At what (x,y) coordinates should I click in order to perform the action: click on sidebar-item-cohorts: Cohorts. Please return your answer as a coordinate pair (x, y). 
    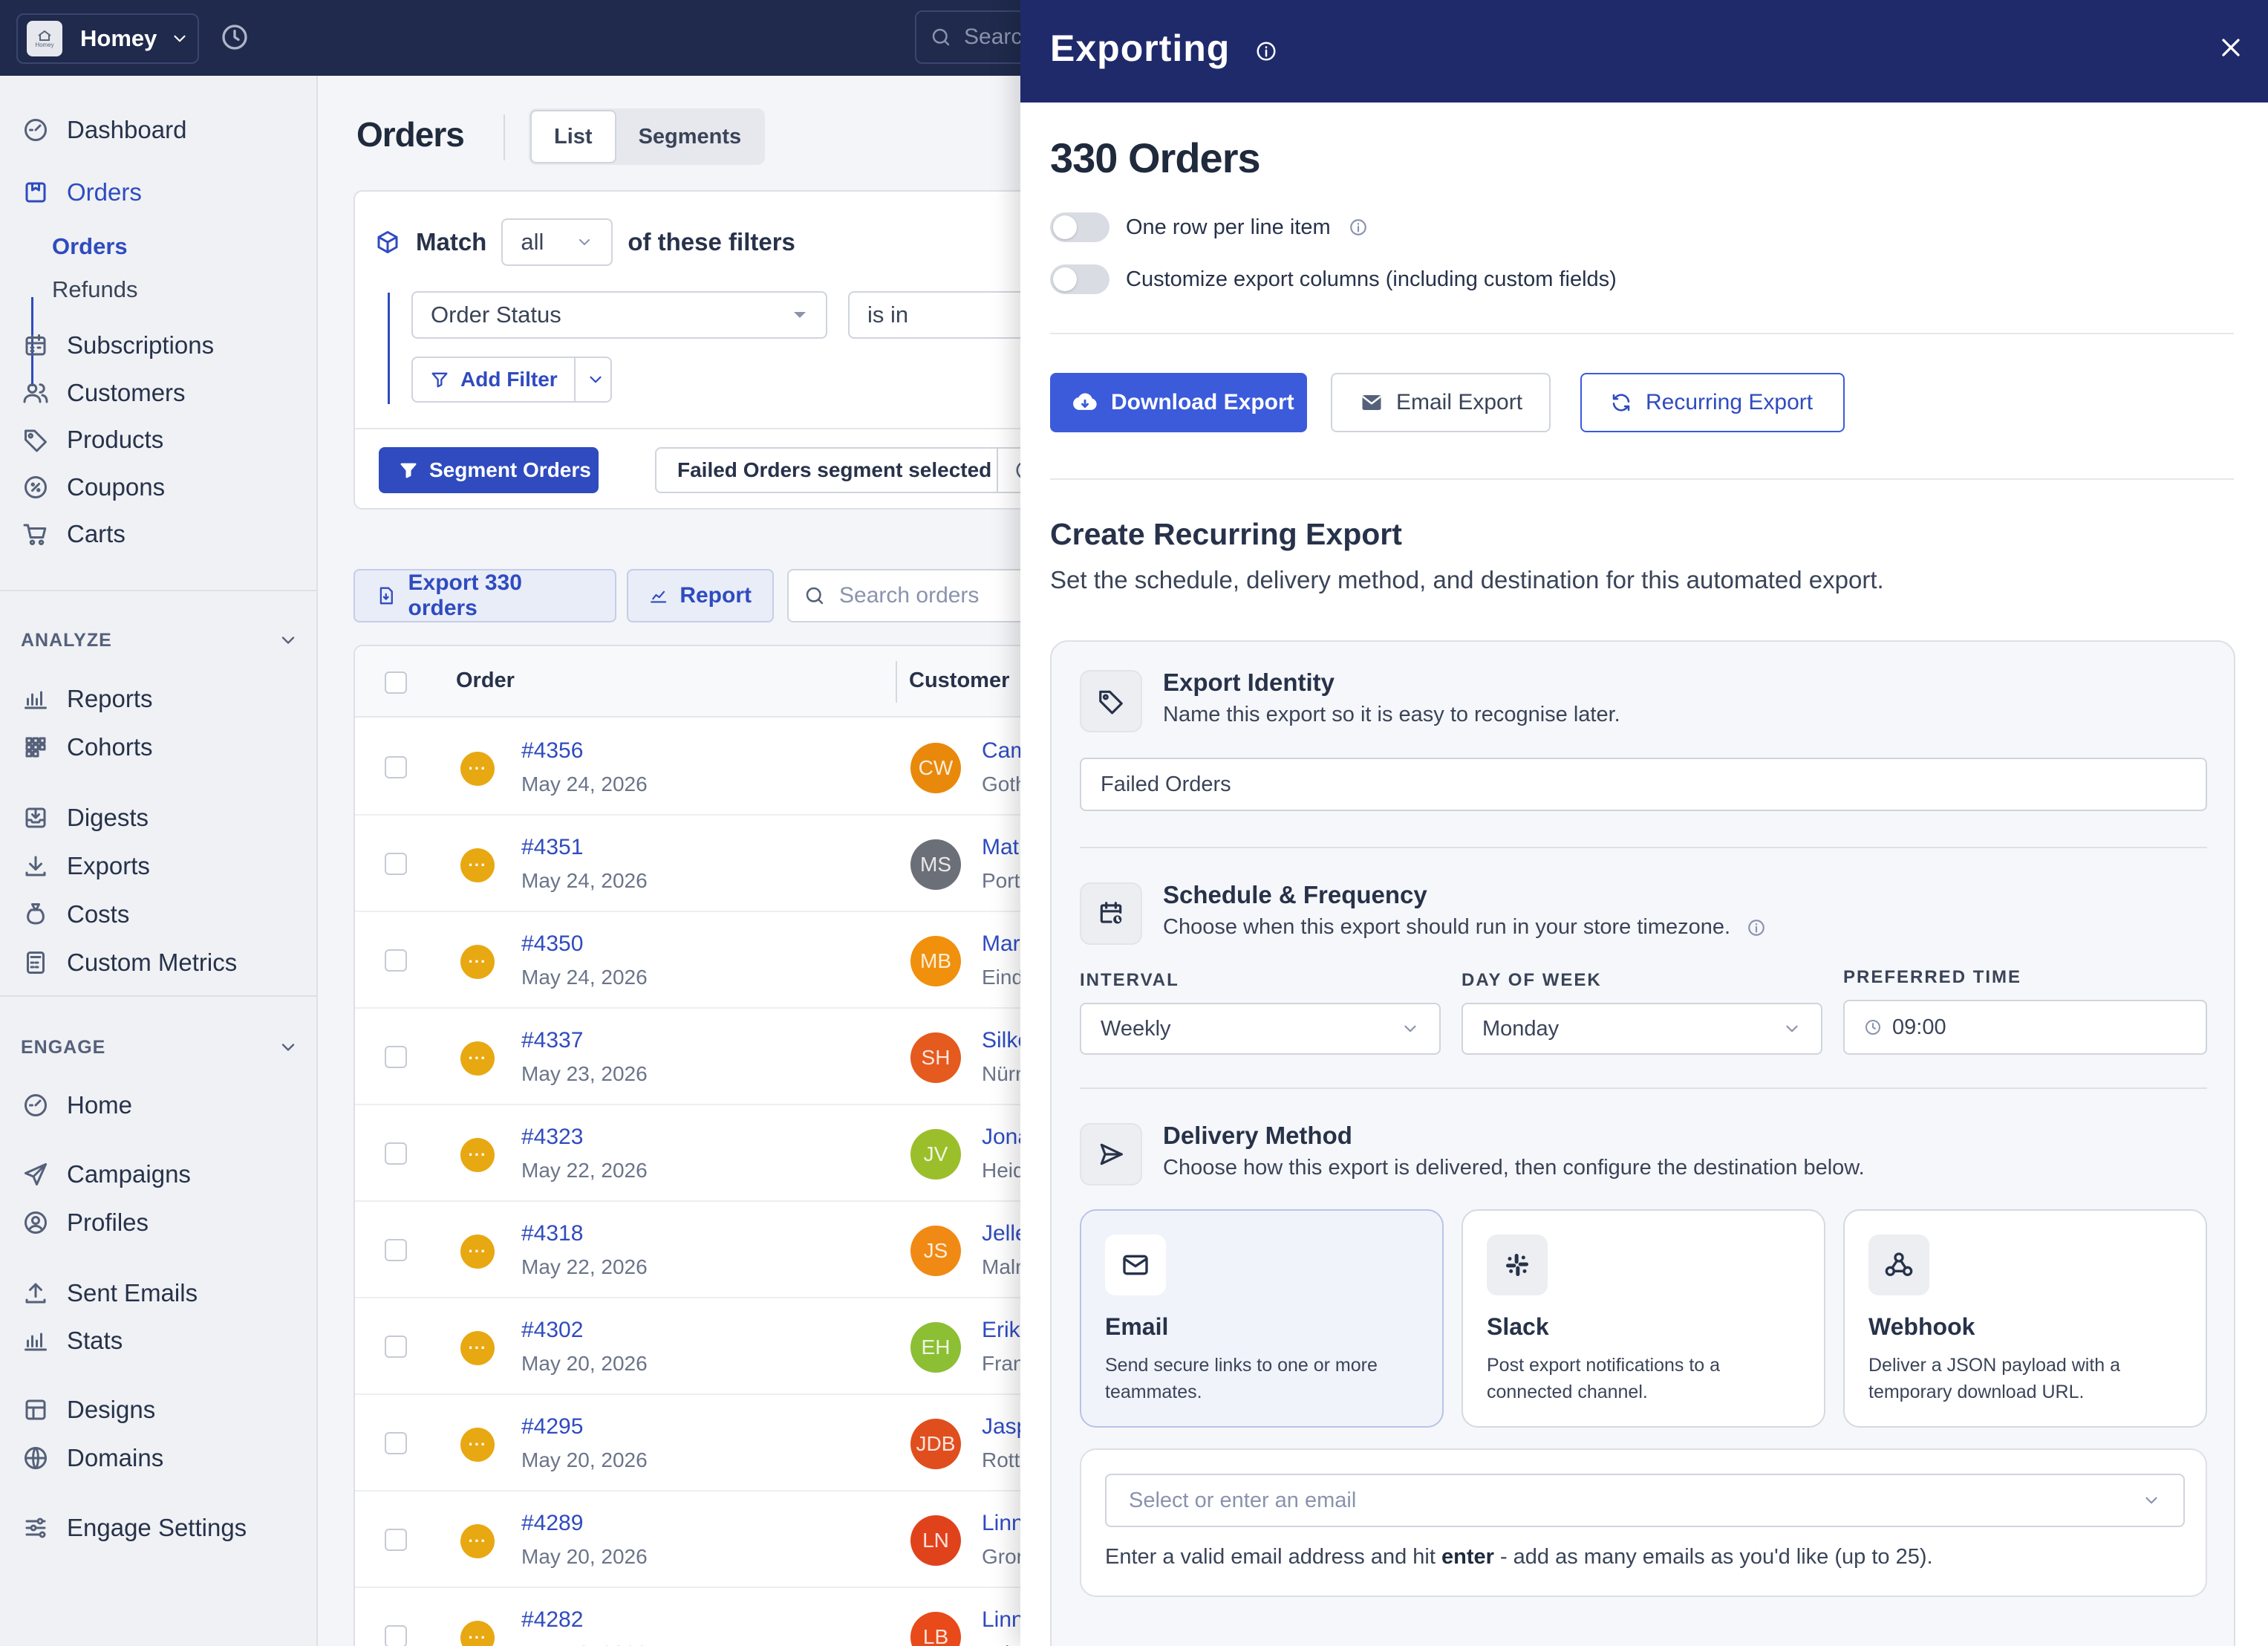
    Looking at the image, I should click on (87, 747).